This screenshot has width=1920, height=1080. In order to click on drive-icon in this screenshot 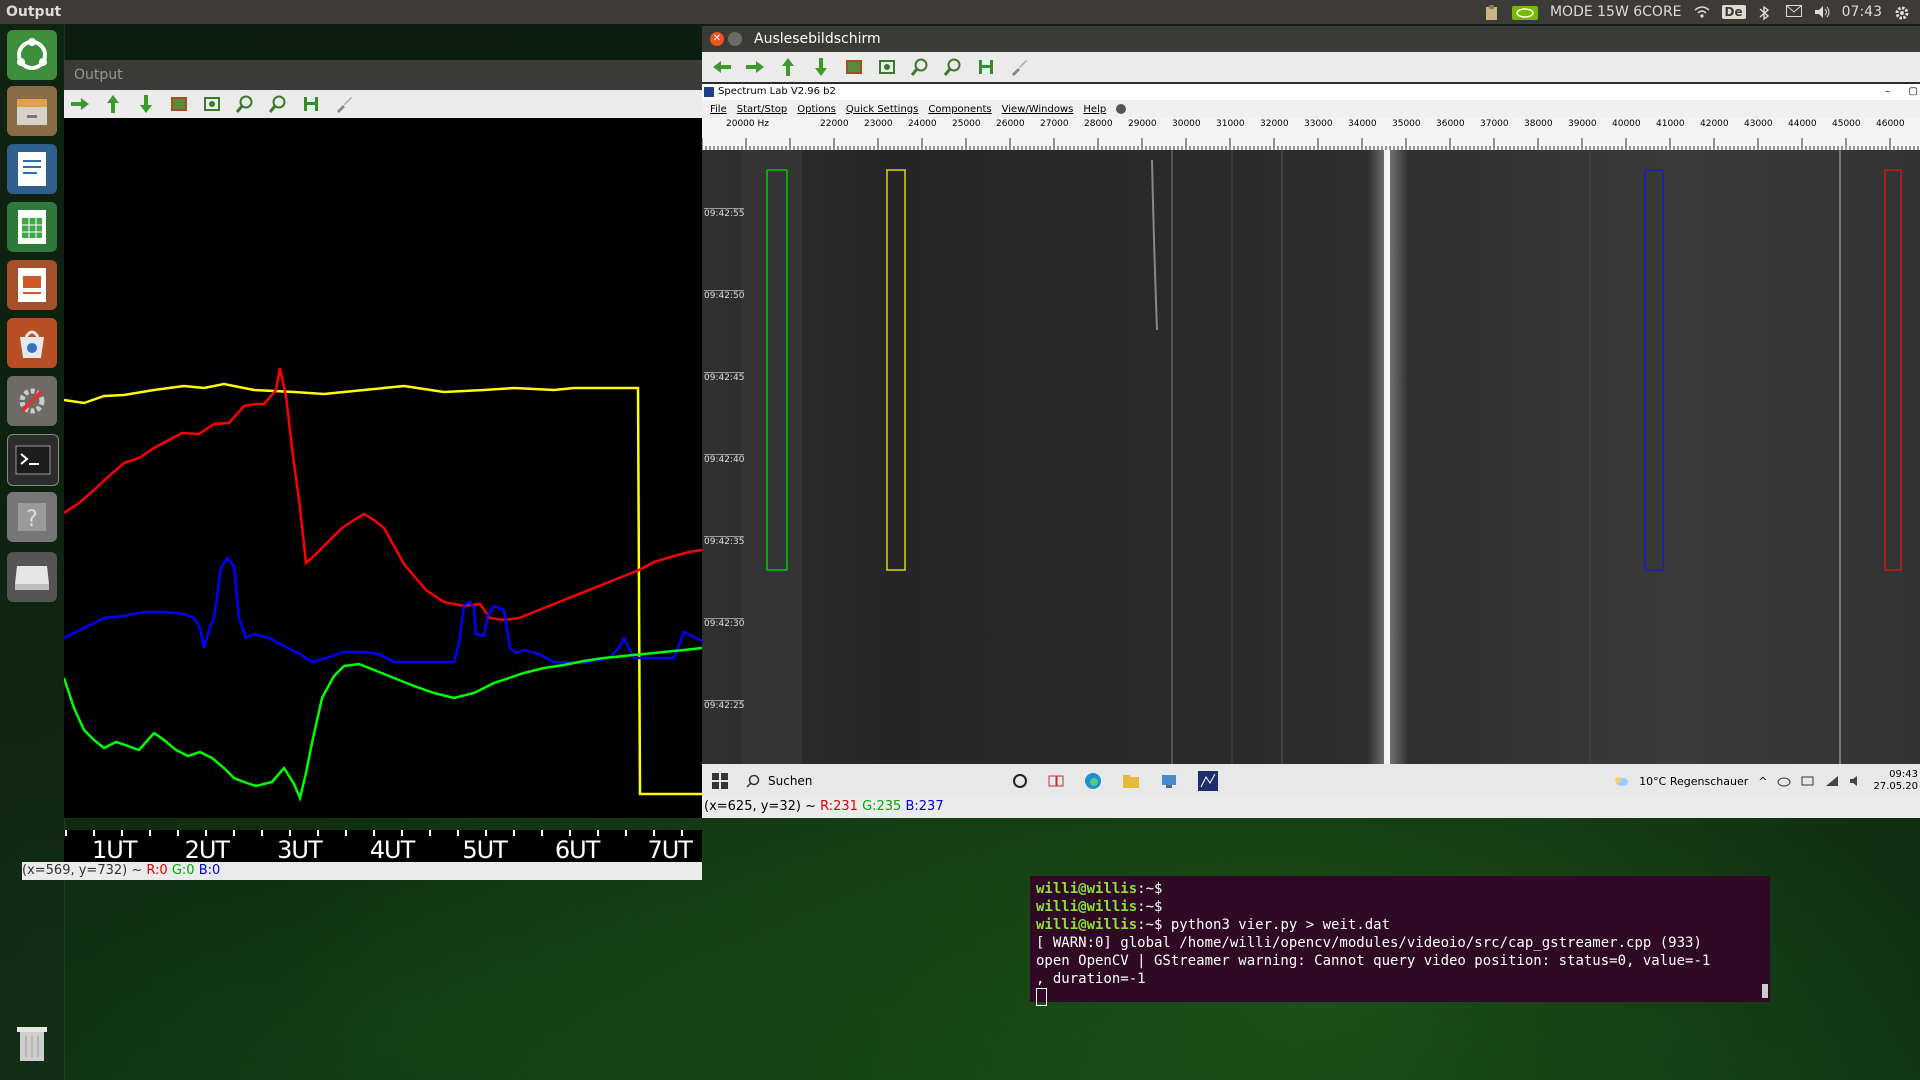, I will do `click(32, 577)`.